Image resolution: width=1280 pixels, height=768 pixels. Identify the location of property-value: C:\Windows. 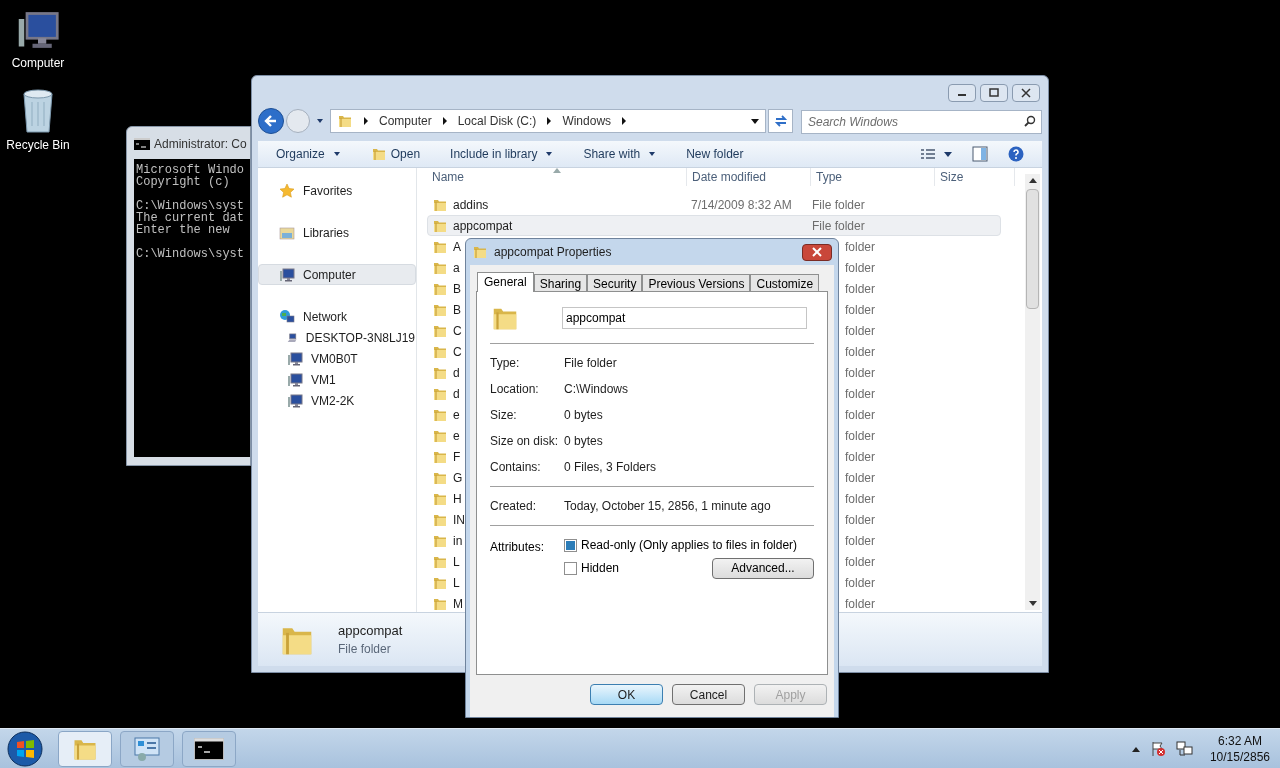
(596, 389).